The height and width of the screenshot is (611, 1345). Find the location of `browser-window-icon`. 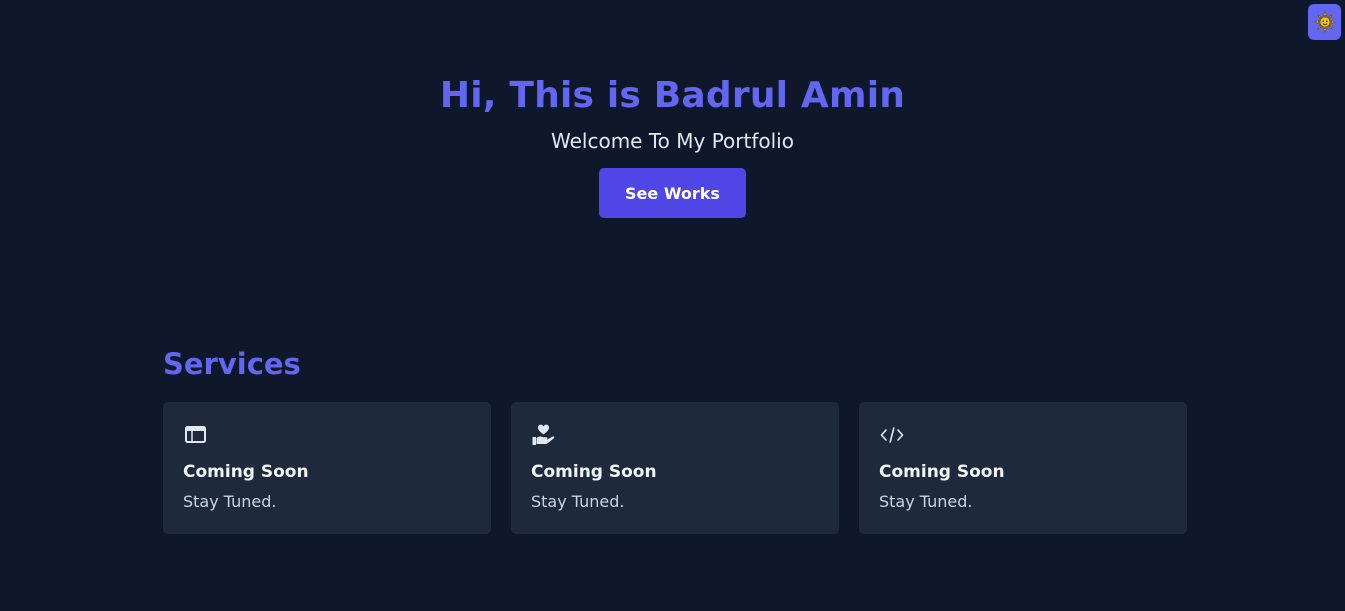

browser-window-icon is located at coordinates (327, 435).